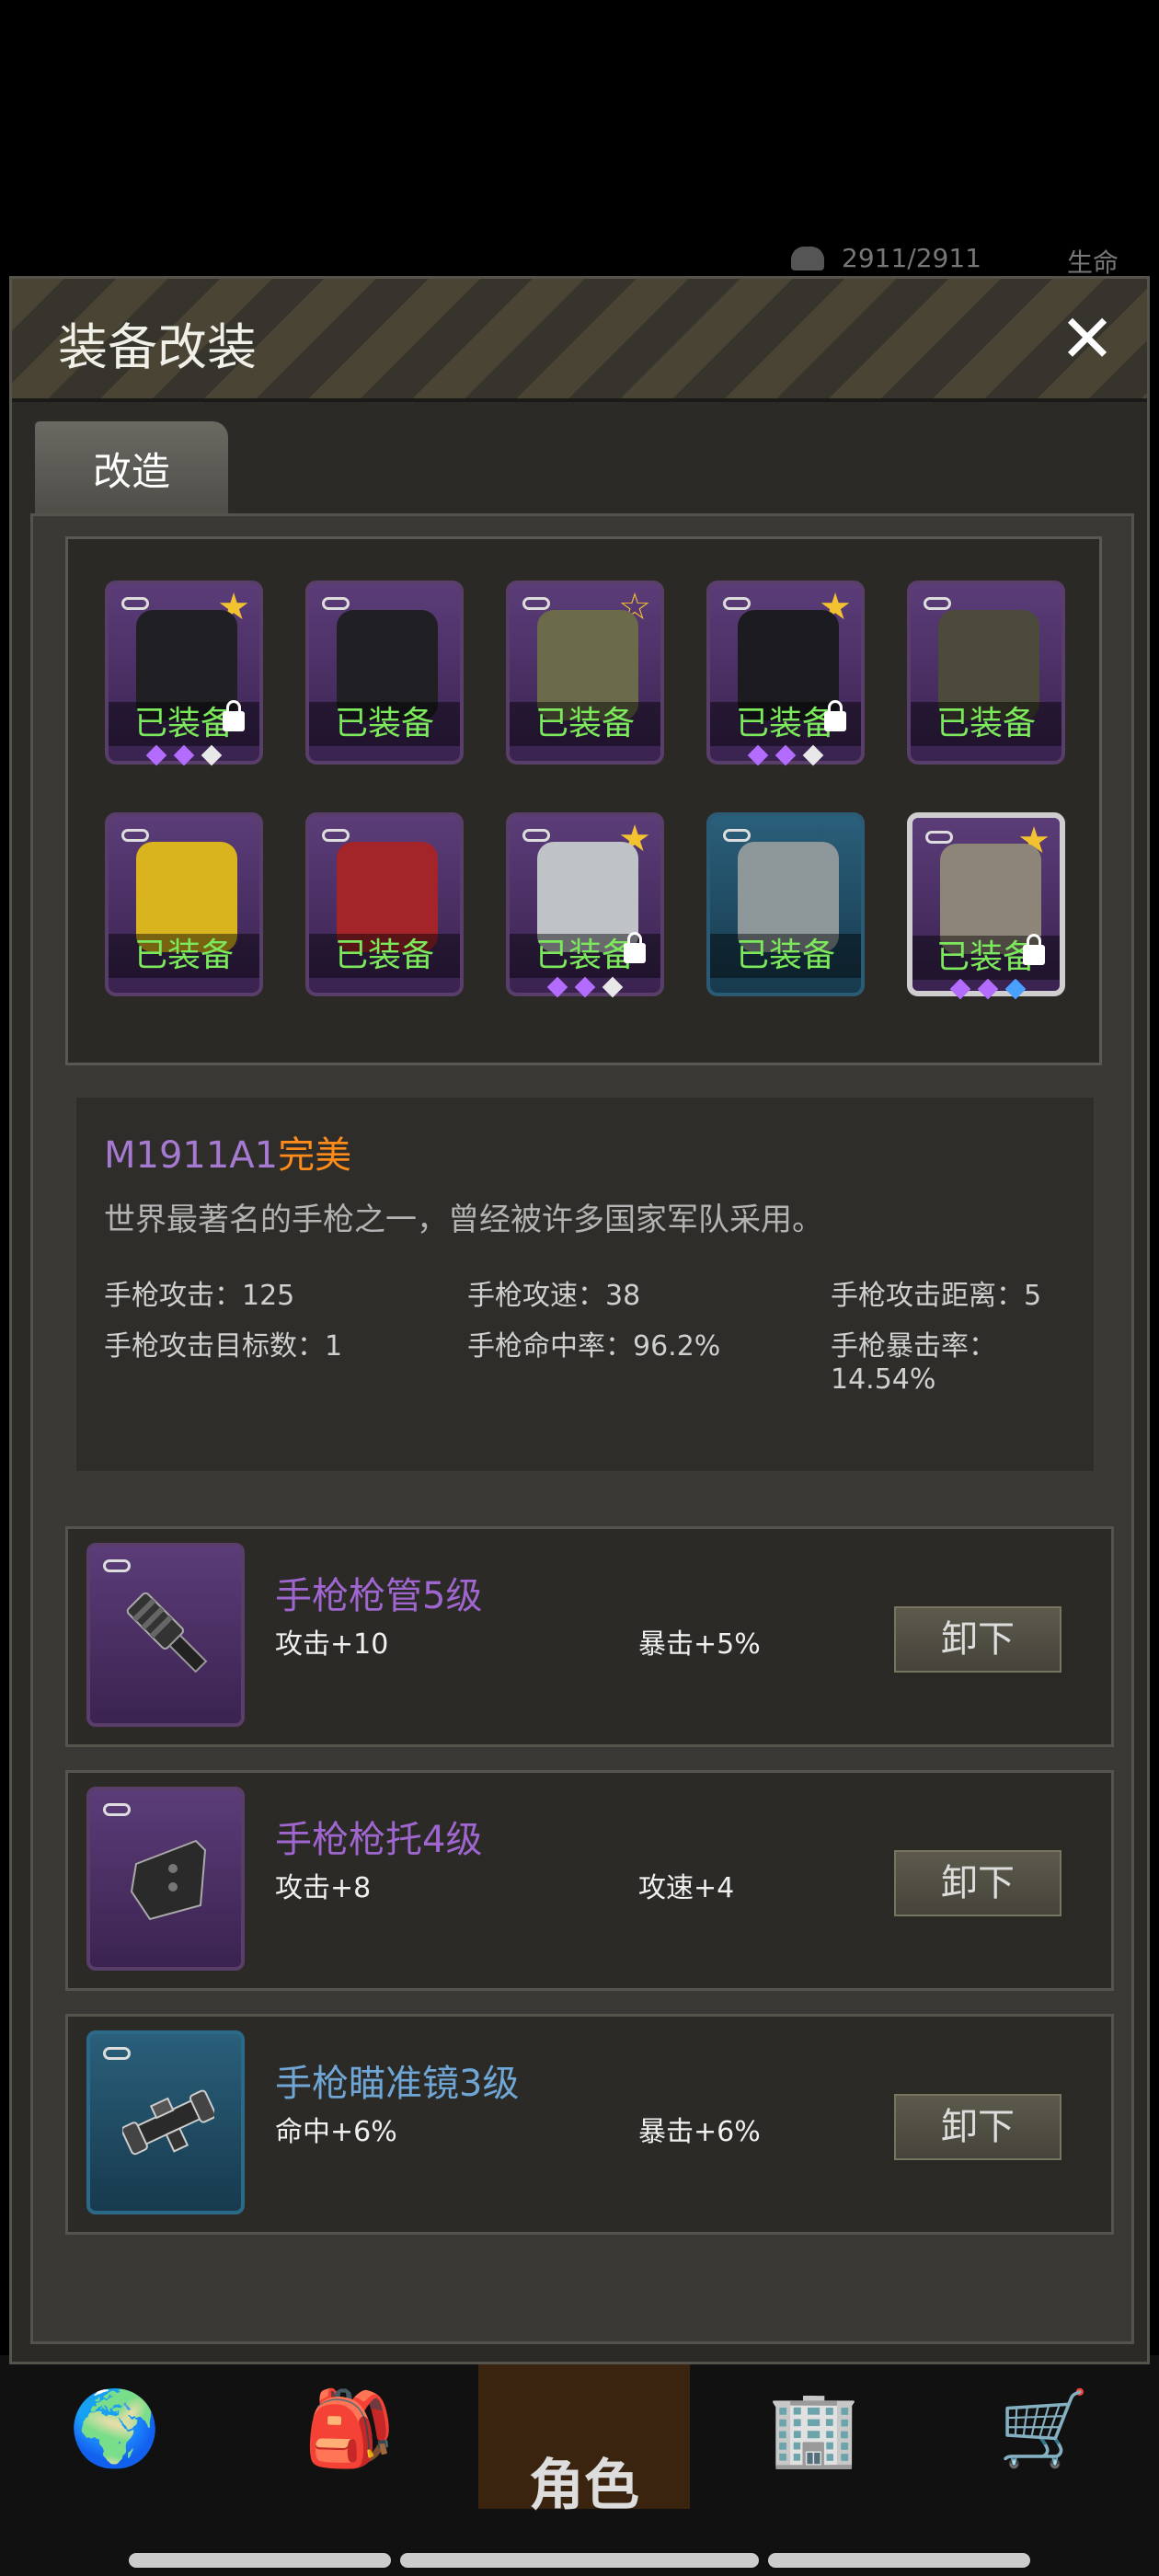  Describe the element at coordinates (260, 2560) in the screenshot. I see `home-indicator-left` at that location.